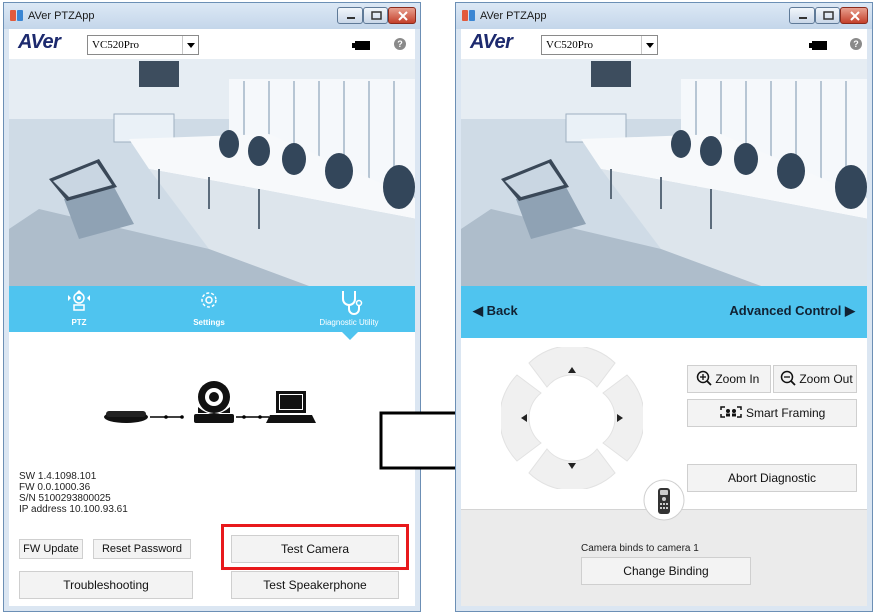 This screenshot has width=876, height=615. I want to click on ptz-direction-pad, so click(572, 418).